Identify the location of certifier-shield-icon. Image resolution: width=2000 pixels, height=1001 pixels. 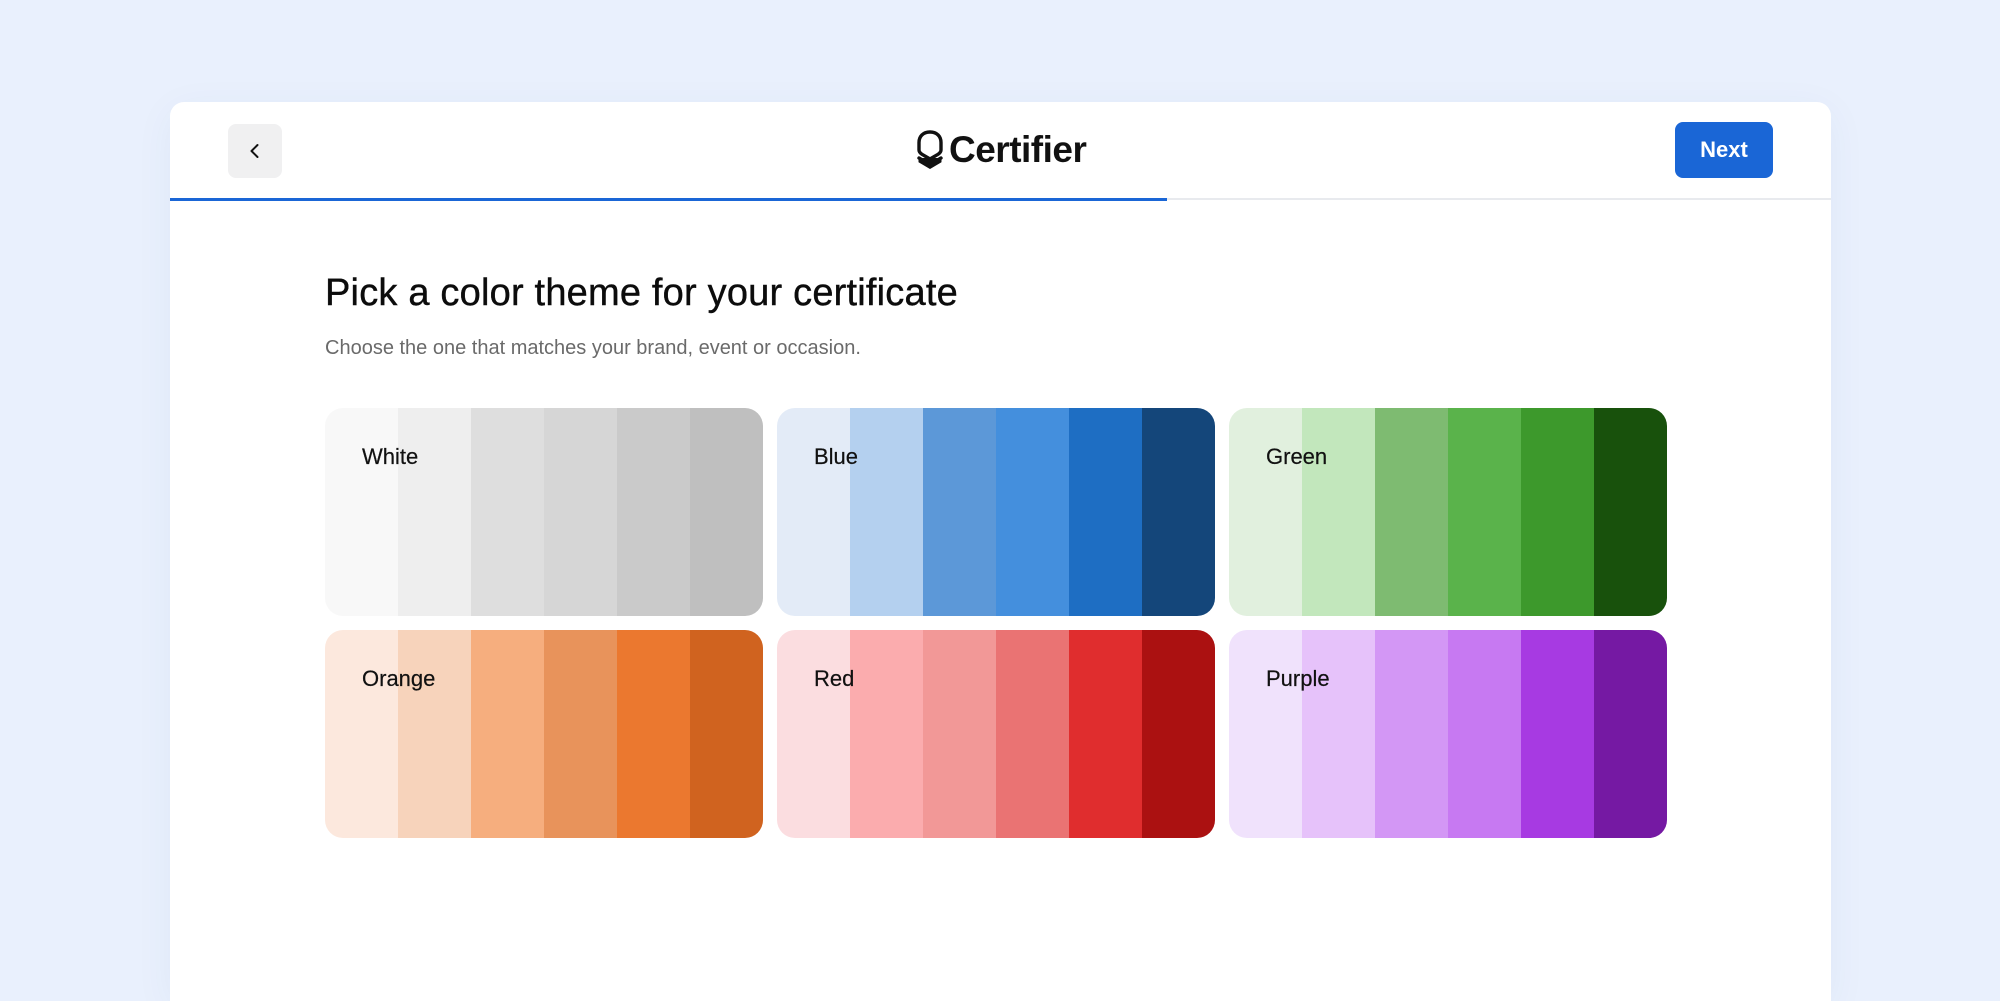
(930, 150).